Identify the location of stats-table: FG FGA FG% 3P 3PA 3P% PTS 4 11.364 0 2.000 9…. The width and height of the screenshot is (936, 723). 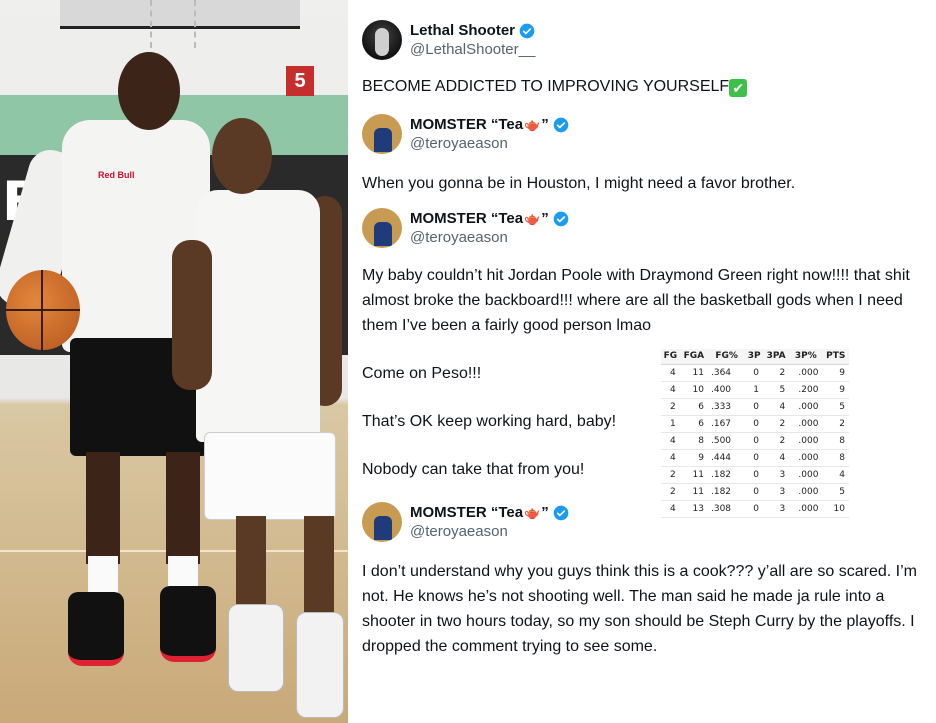
(755, 433).